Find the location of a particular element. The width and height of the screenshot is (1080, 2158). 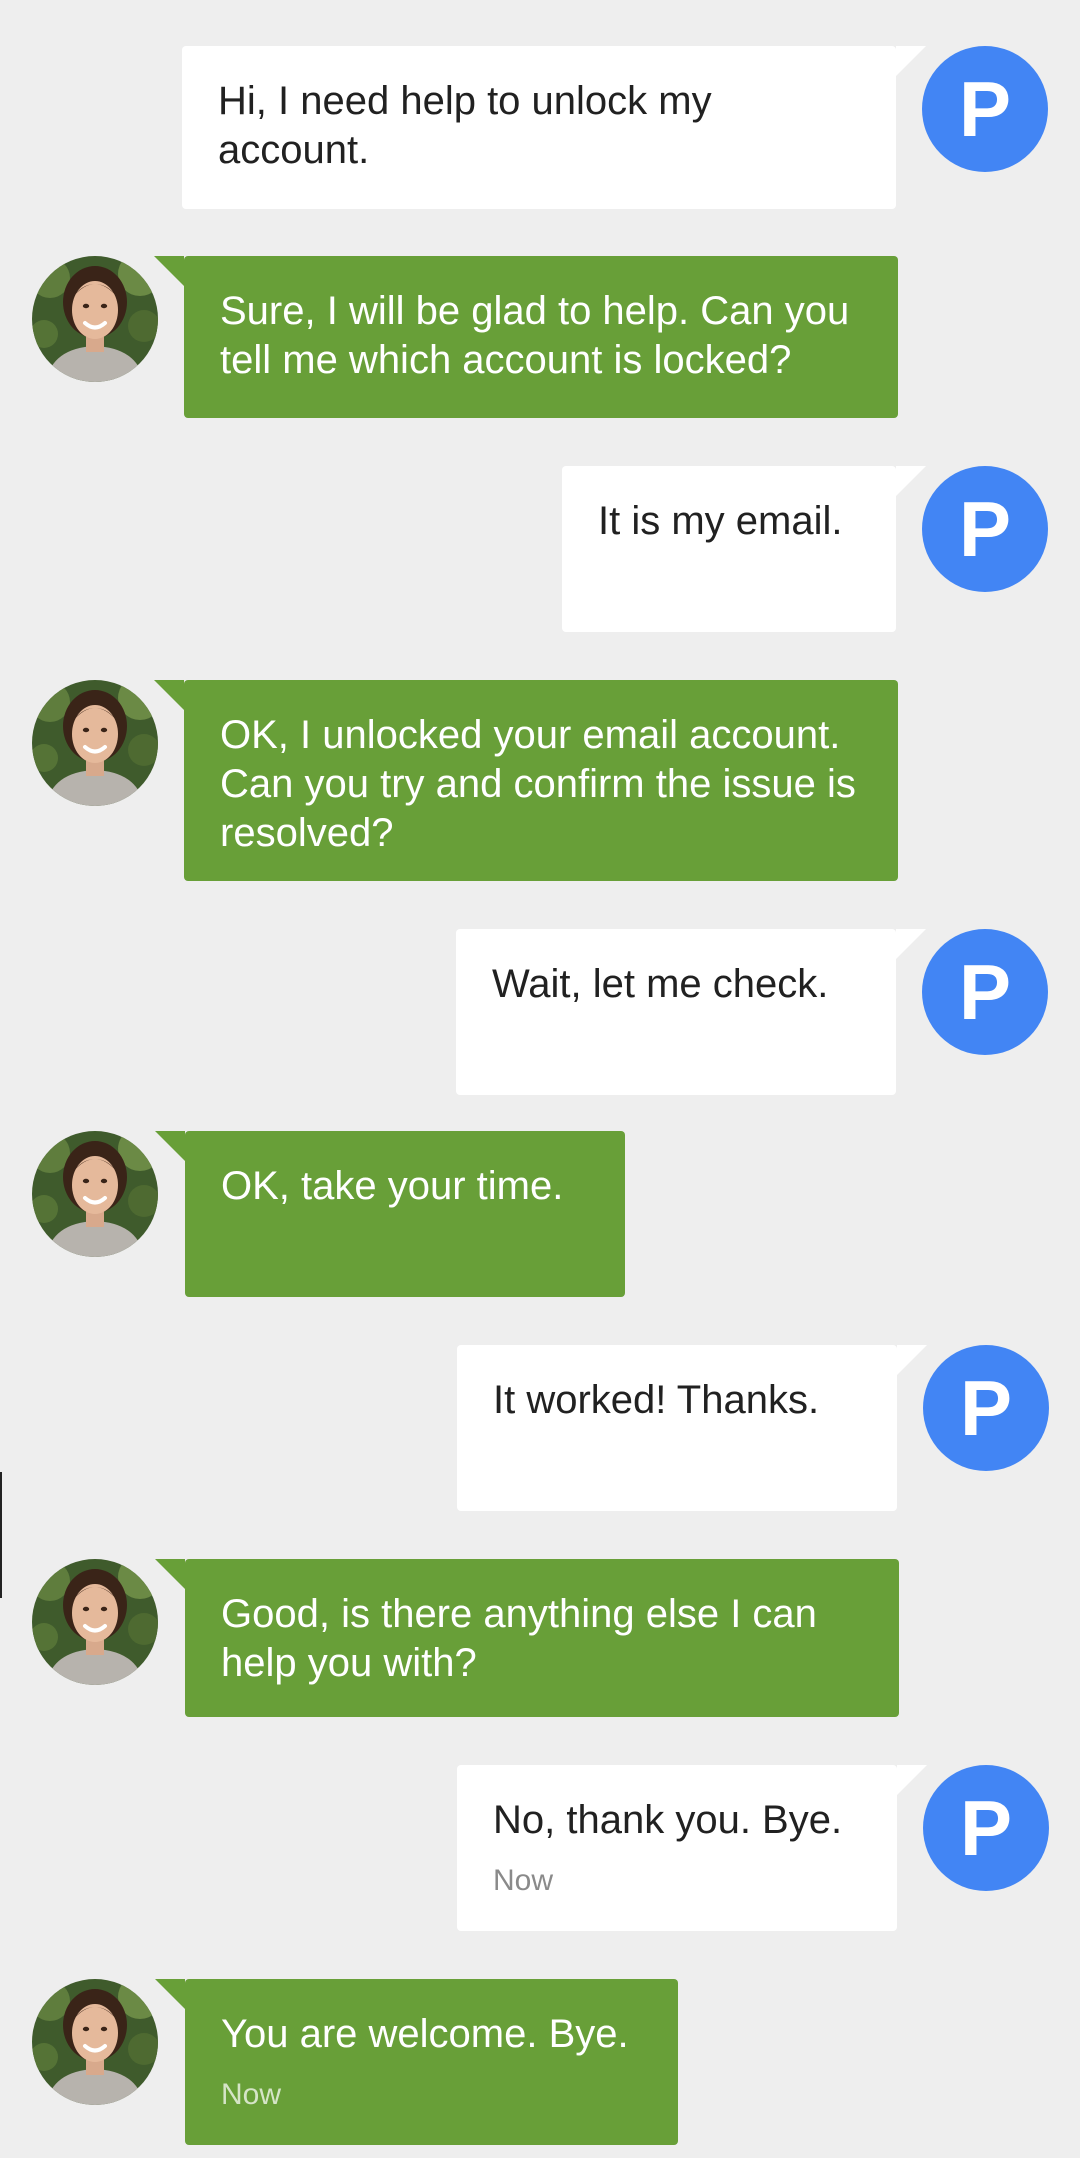

message-text: OK, take your time. is located at coordinates (392, 1186).